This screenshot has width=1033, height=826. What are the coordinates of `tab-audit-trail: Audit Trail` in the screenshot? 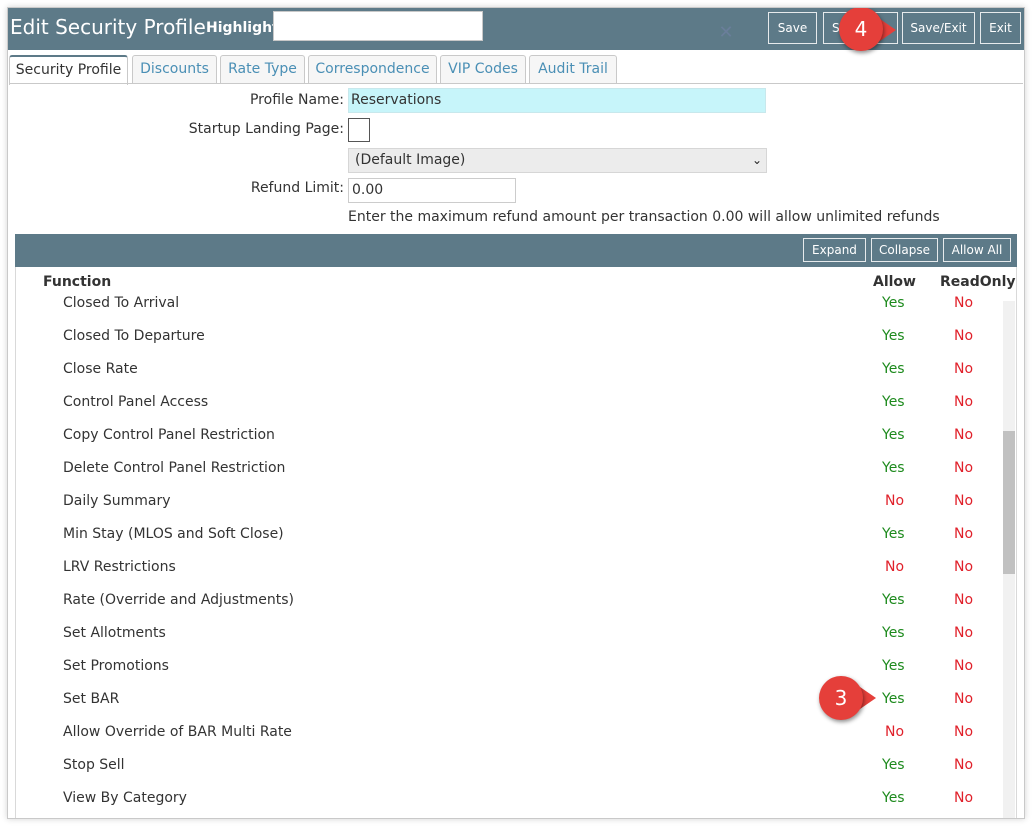 It's located at (573, 69).